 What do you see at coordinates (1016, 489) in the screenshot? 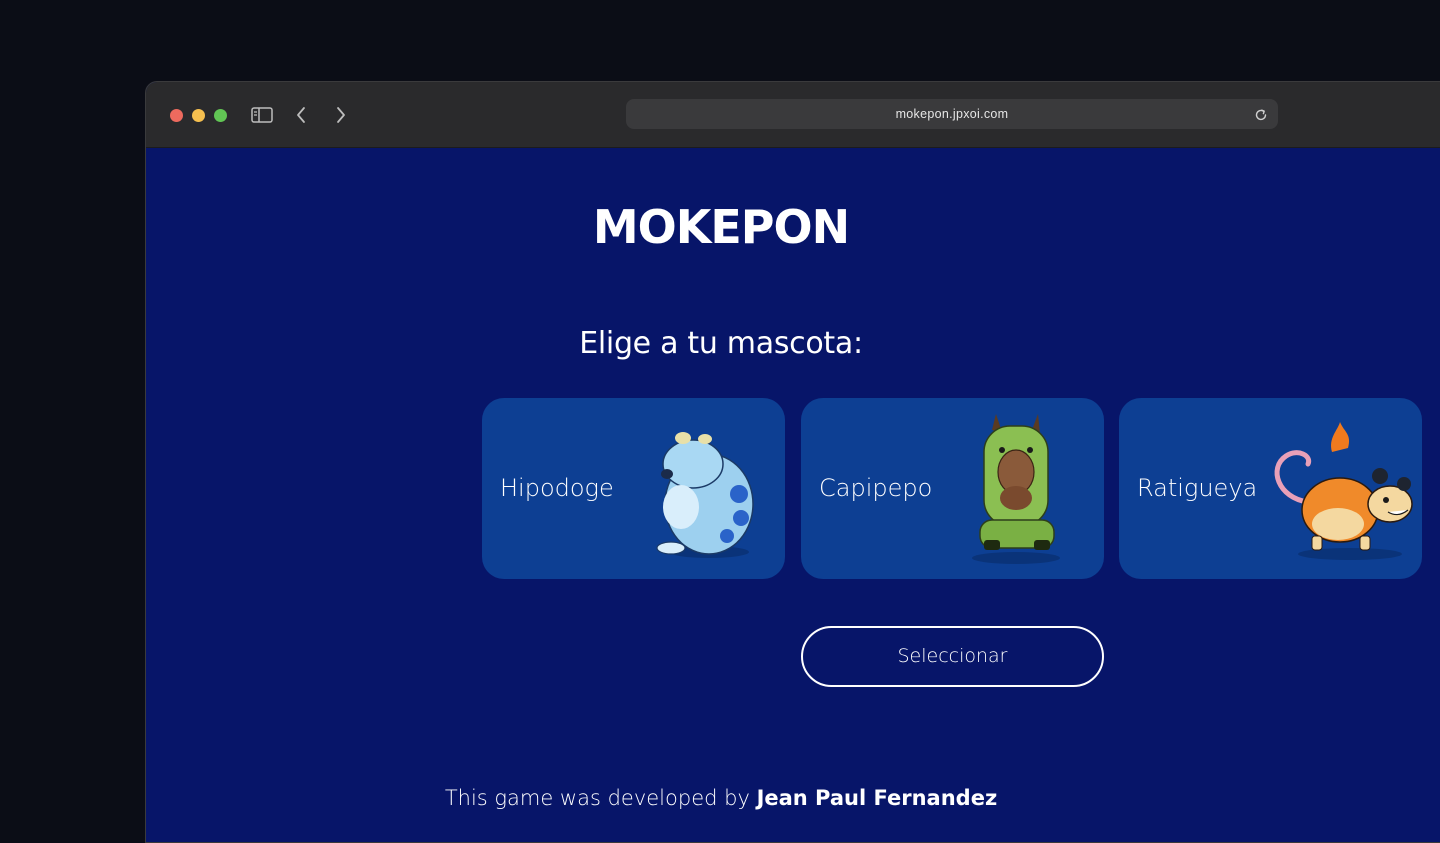
I see `capipepo-illustration` at bounding box center [1016, 489].